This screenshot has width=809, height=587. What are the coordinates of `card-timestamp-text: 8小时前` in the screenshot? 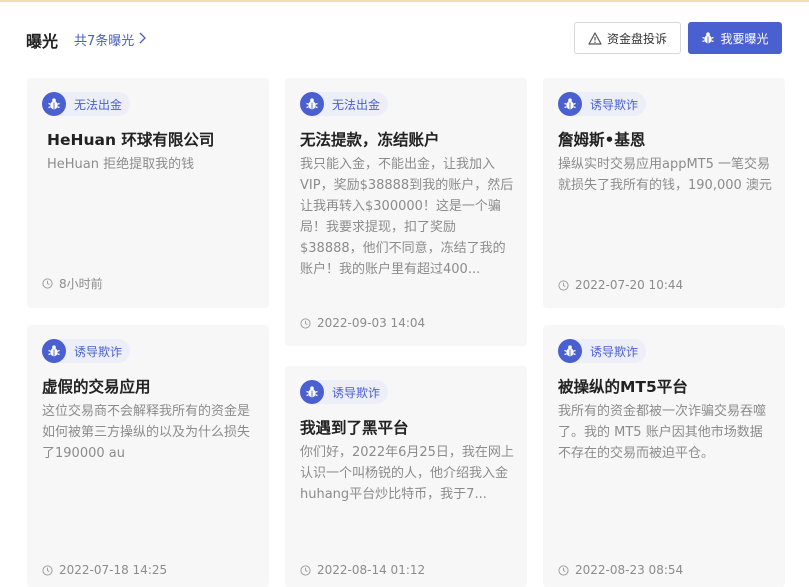 It's located at (81, 284).